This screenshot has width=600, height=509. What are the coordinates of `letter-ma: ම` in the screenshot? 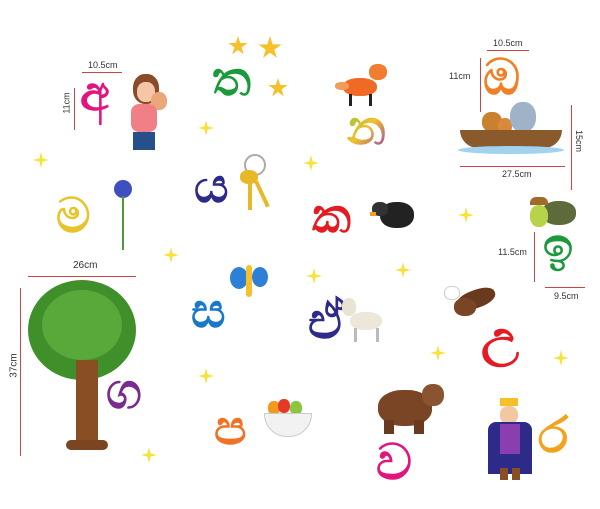 It's located at (73, 216).